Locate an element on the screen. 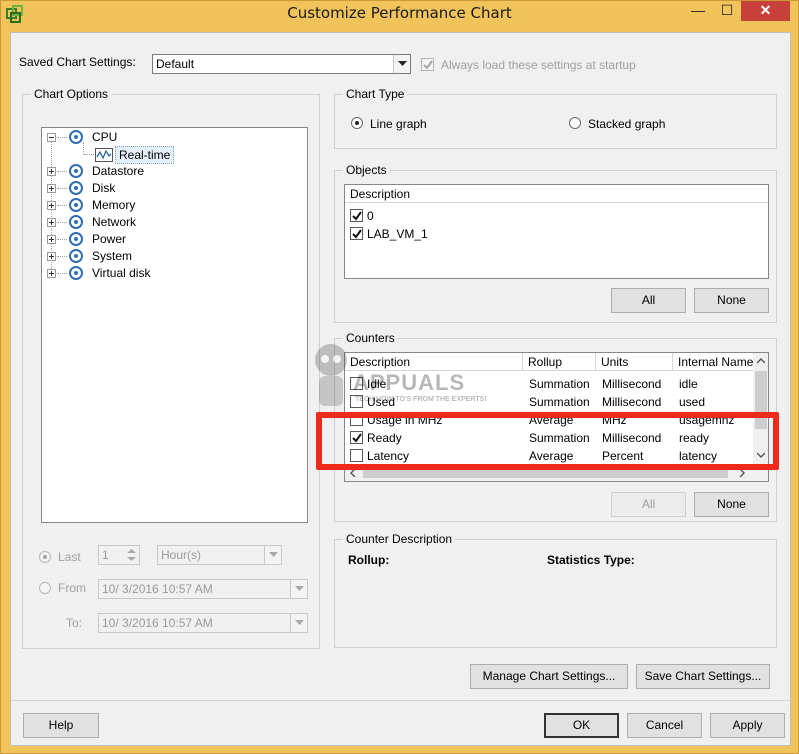 The height and width of the screenshot is (754, 799). help-button: Help is located at coordinates (61, 725).